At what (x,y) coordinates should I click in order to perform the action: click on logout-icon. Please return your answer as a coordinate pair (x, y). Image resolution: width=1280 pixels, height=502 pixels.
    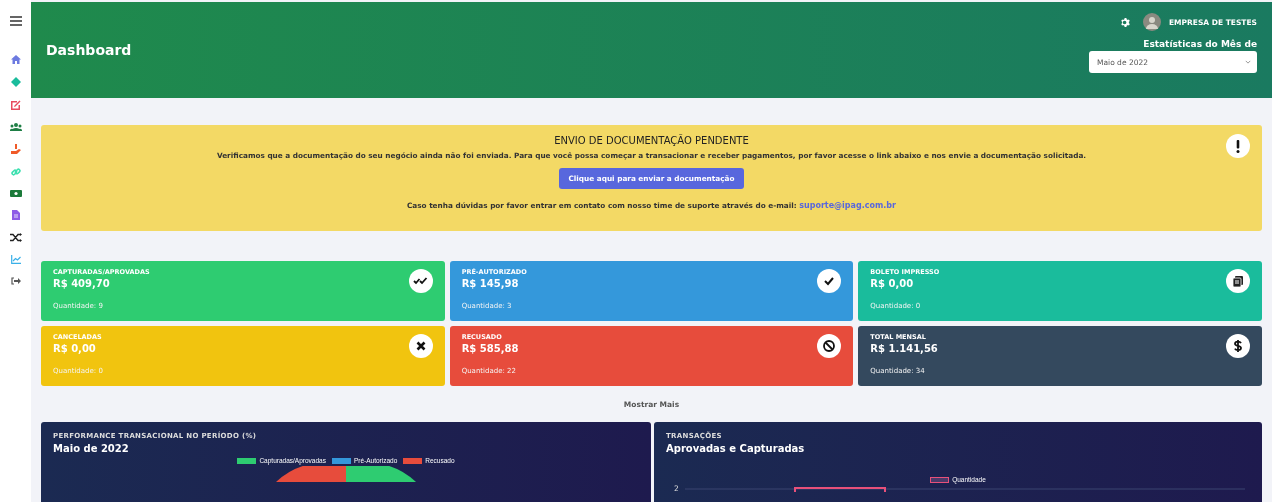
    Looking at the image, I should click on (15, 281).